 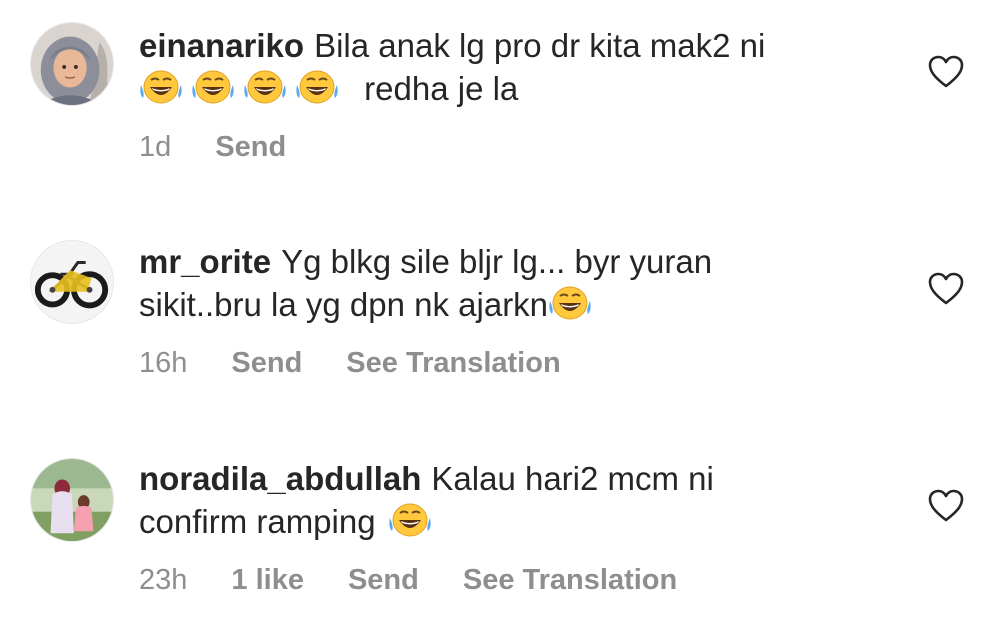 I want to click on family-outdoor-avatar-icon, so click(x=72, y=500).